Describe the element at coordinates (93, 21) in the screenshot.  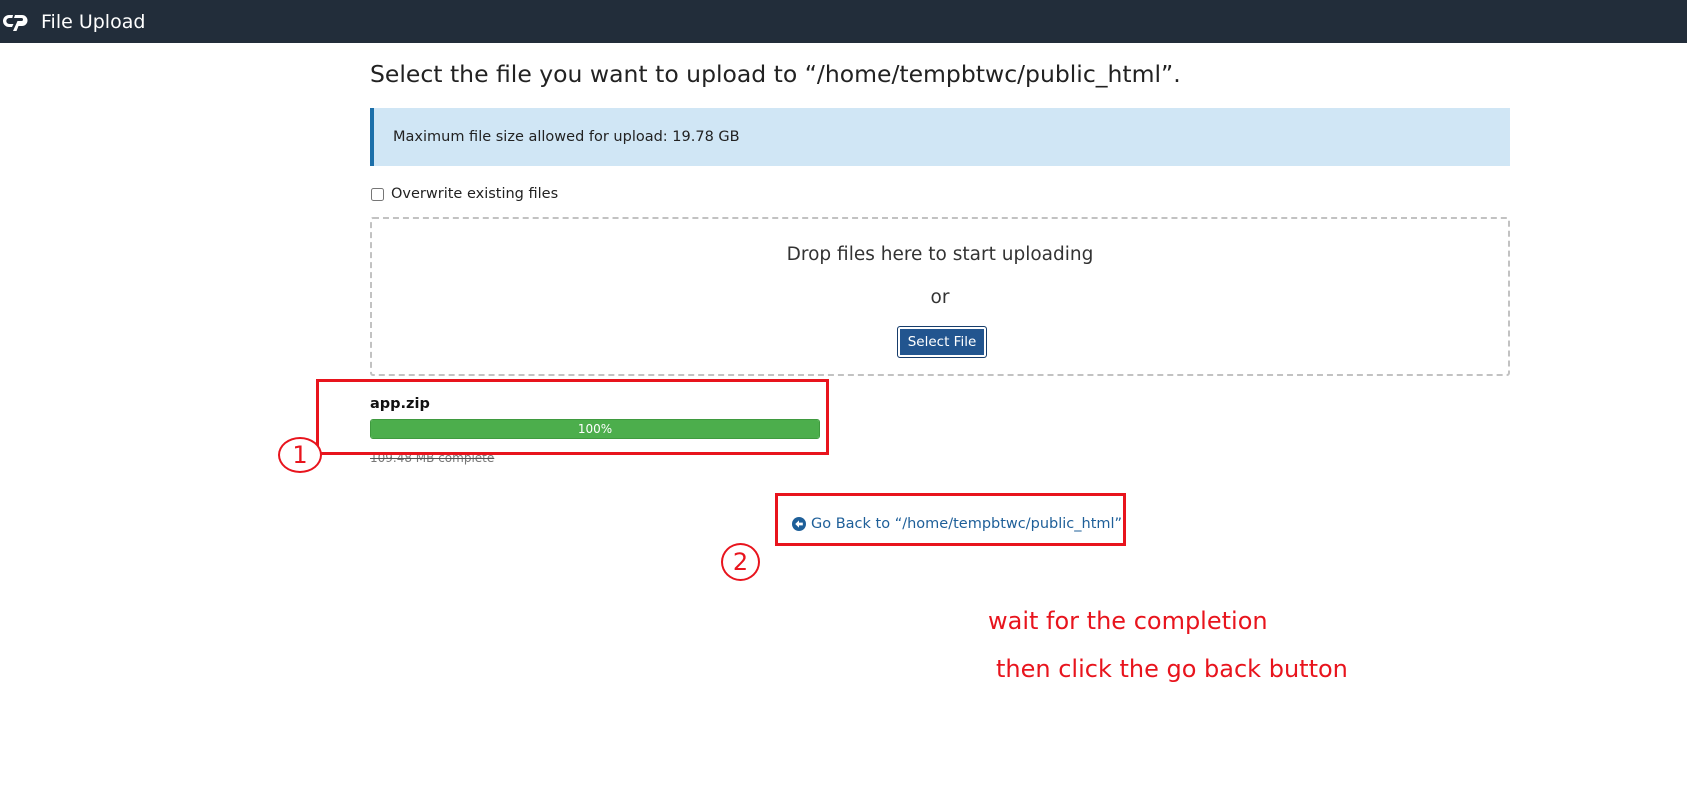
I see `app-title: File Upload` at that location.